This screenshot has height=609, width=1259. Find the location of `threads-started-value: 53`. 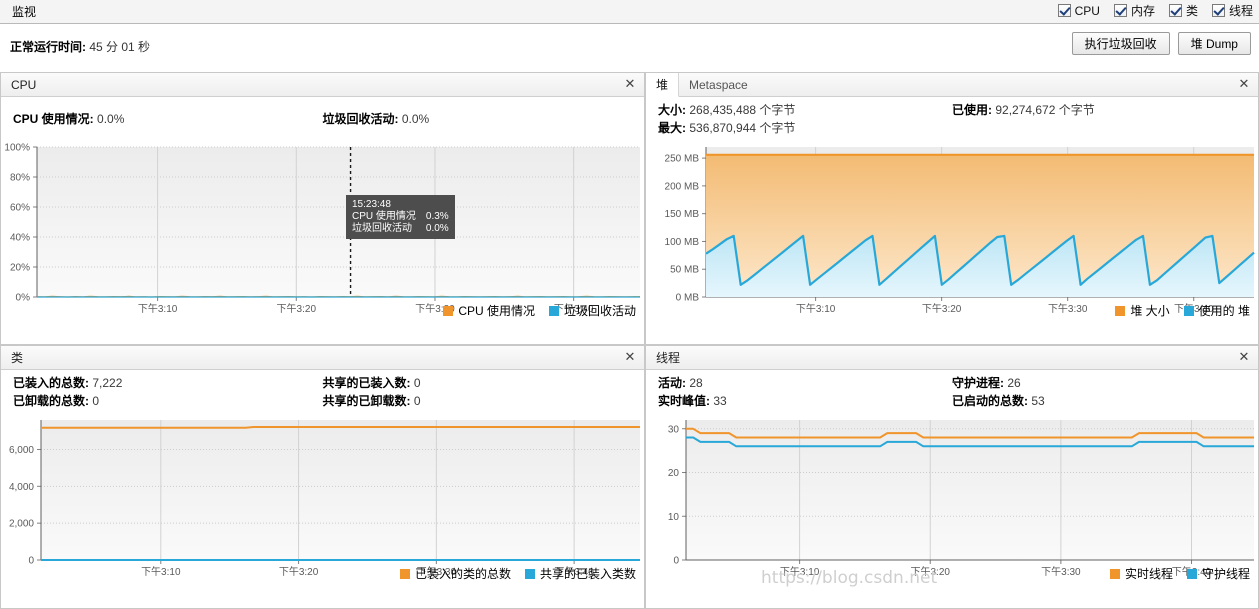

threads-started-value: 53 is located at coordinates (1038, 401).